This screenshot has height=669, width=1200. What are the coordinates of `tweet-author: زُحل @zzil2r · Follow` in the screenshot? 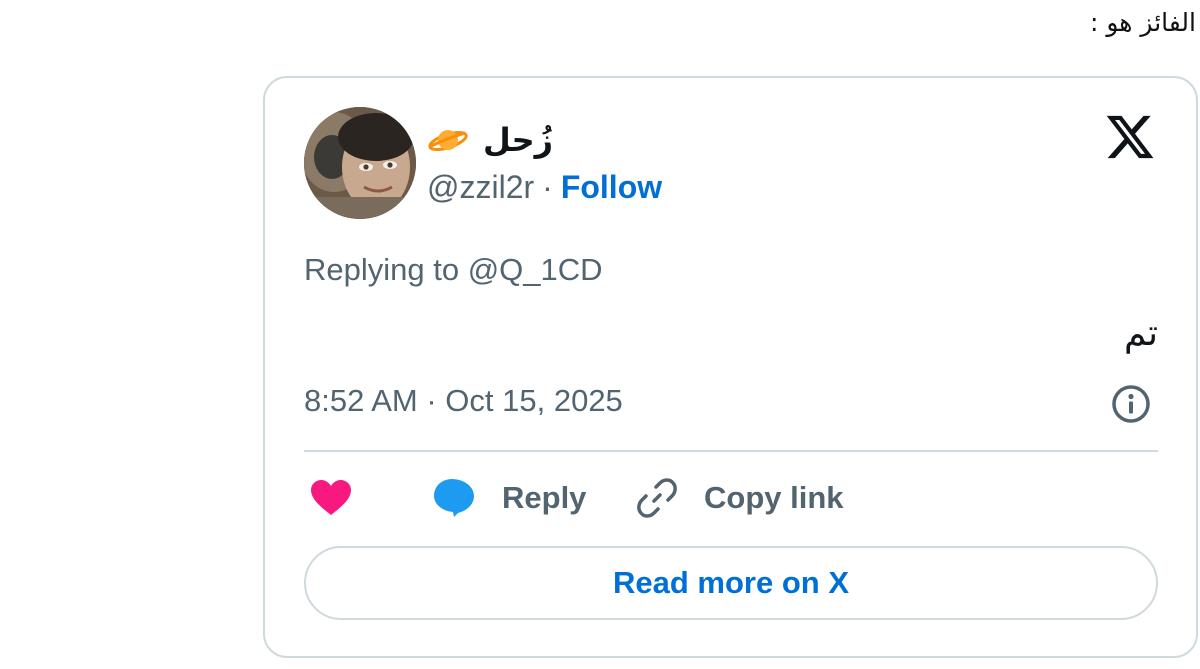 It's located at (544, 163).